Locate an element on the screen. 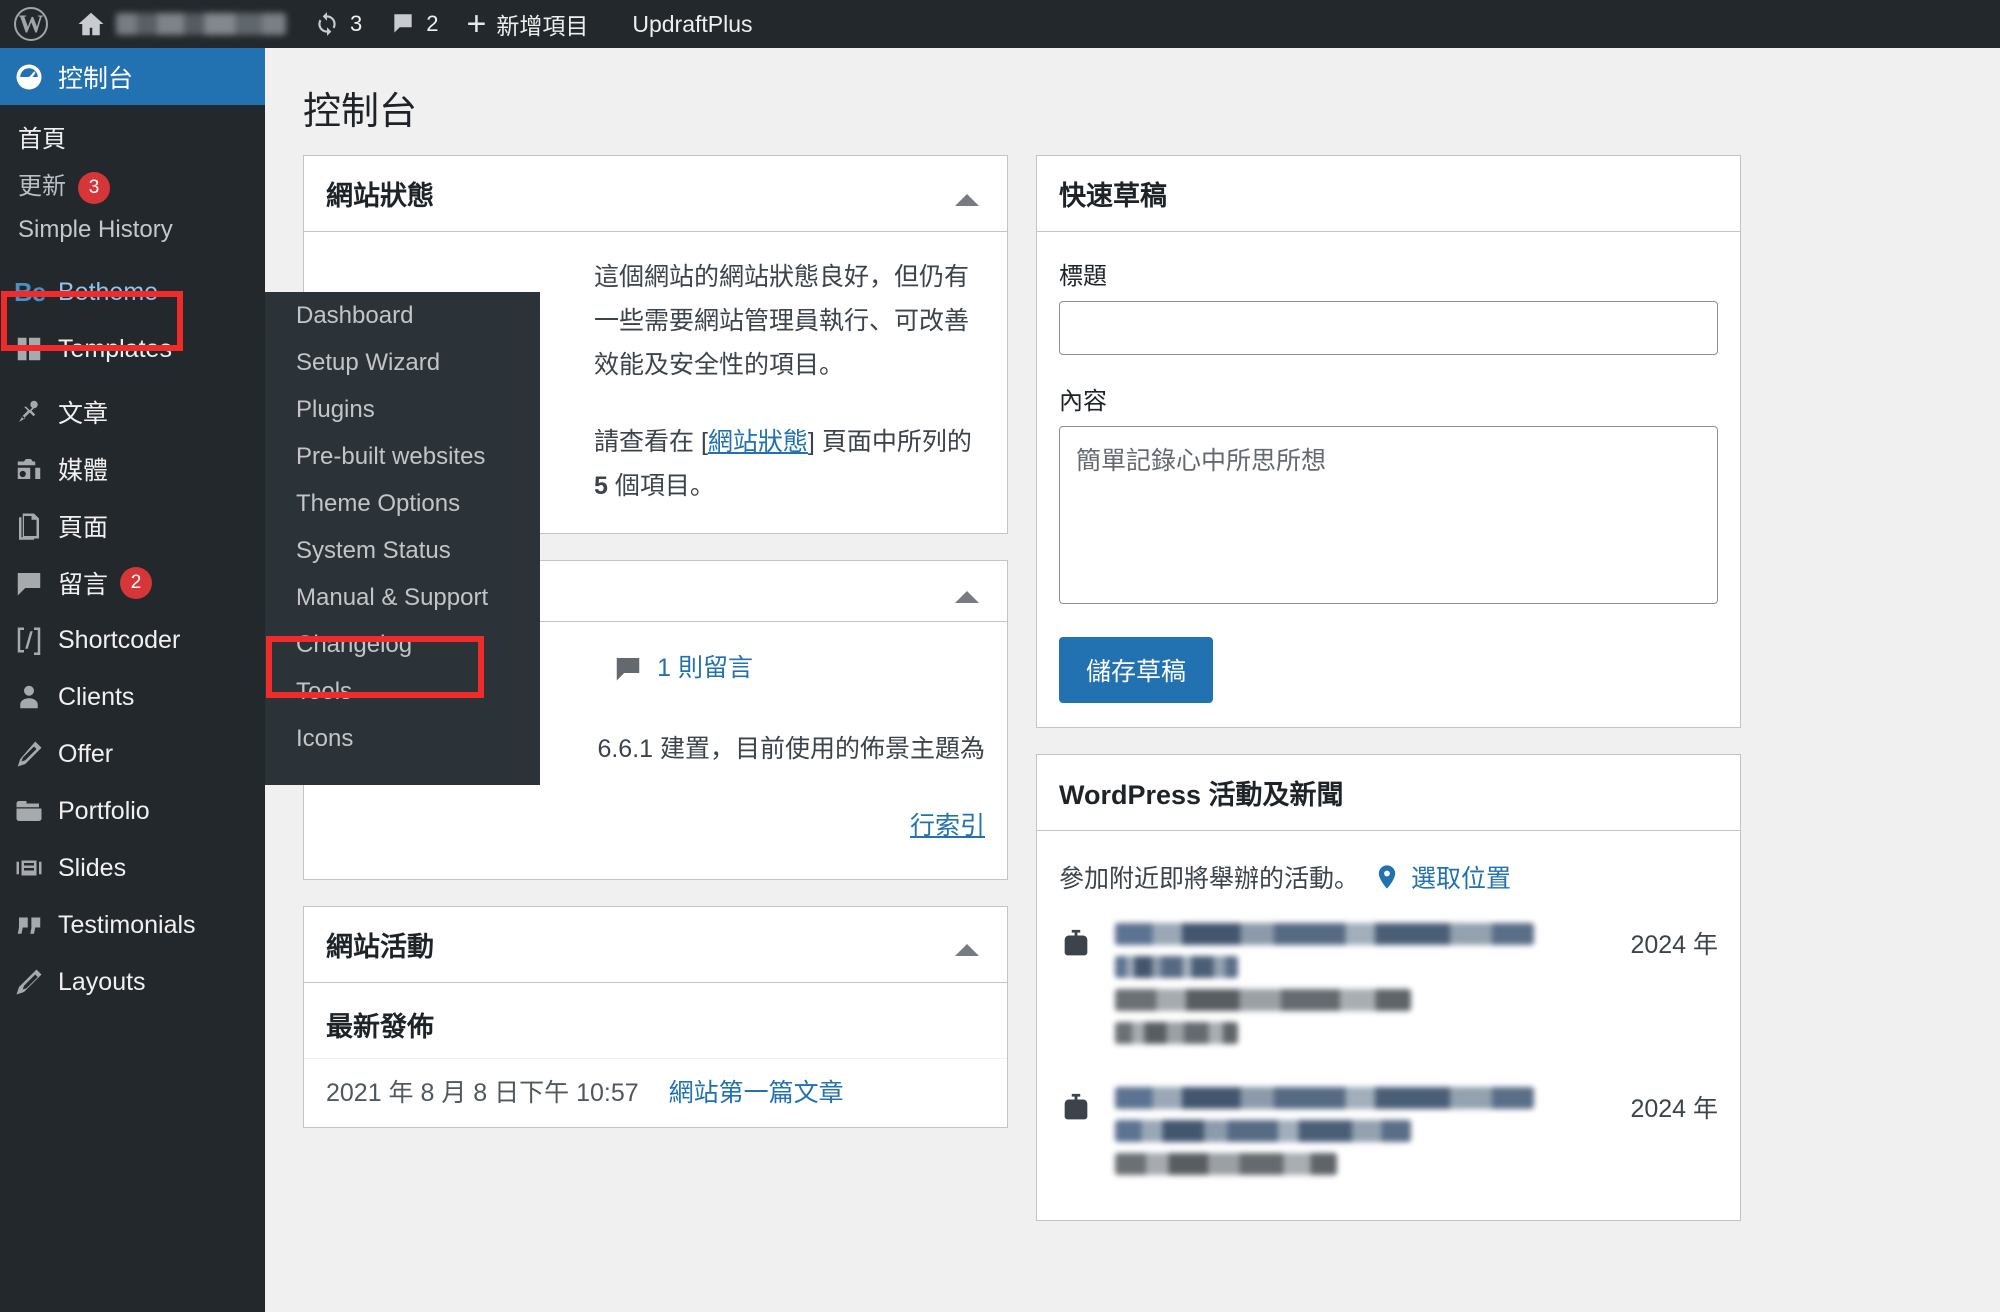 Image resolution: width=2000 pixels, height=1312 pixels. sidebar-item-label: Layouts is located at coordinates (102, 981).